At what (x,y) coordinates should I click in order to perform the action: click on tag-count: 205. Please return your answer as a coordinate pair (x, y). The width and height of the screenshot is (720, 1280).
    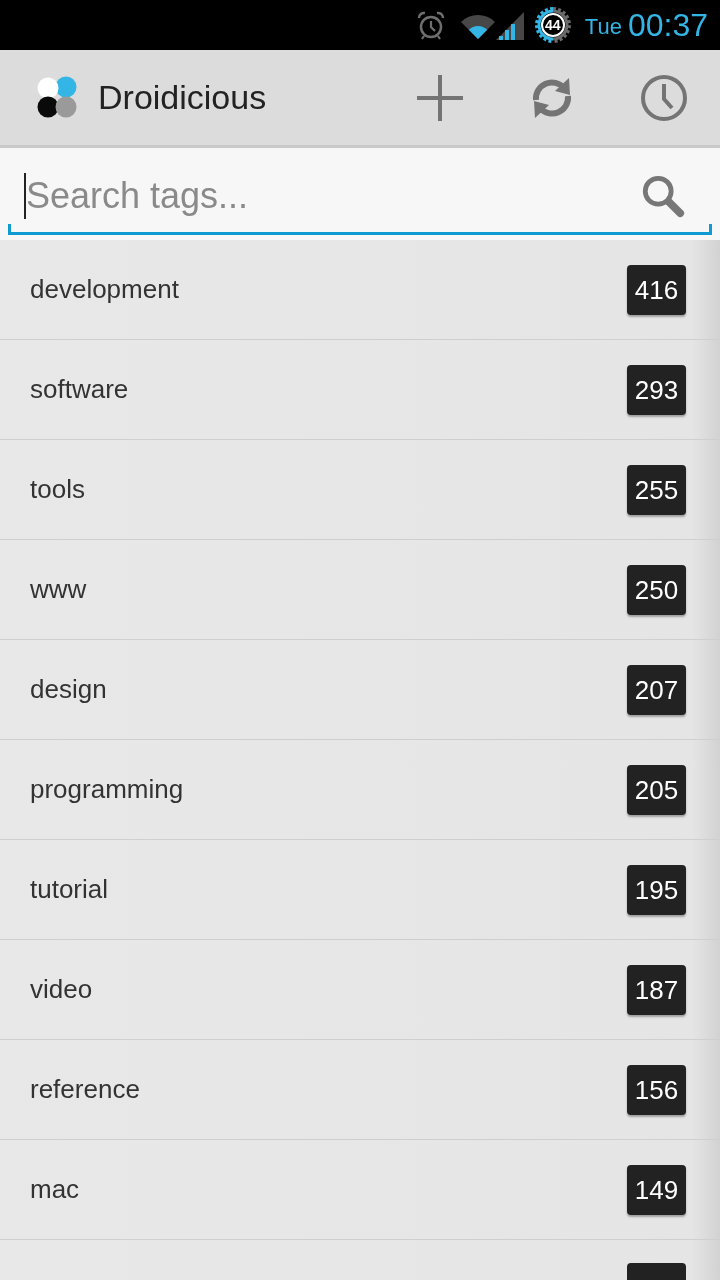
    Looking at the image, I should click on (656, 789).